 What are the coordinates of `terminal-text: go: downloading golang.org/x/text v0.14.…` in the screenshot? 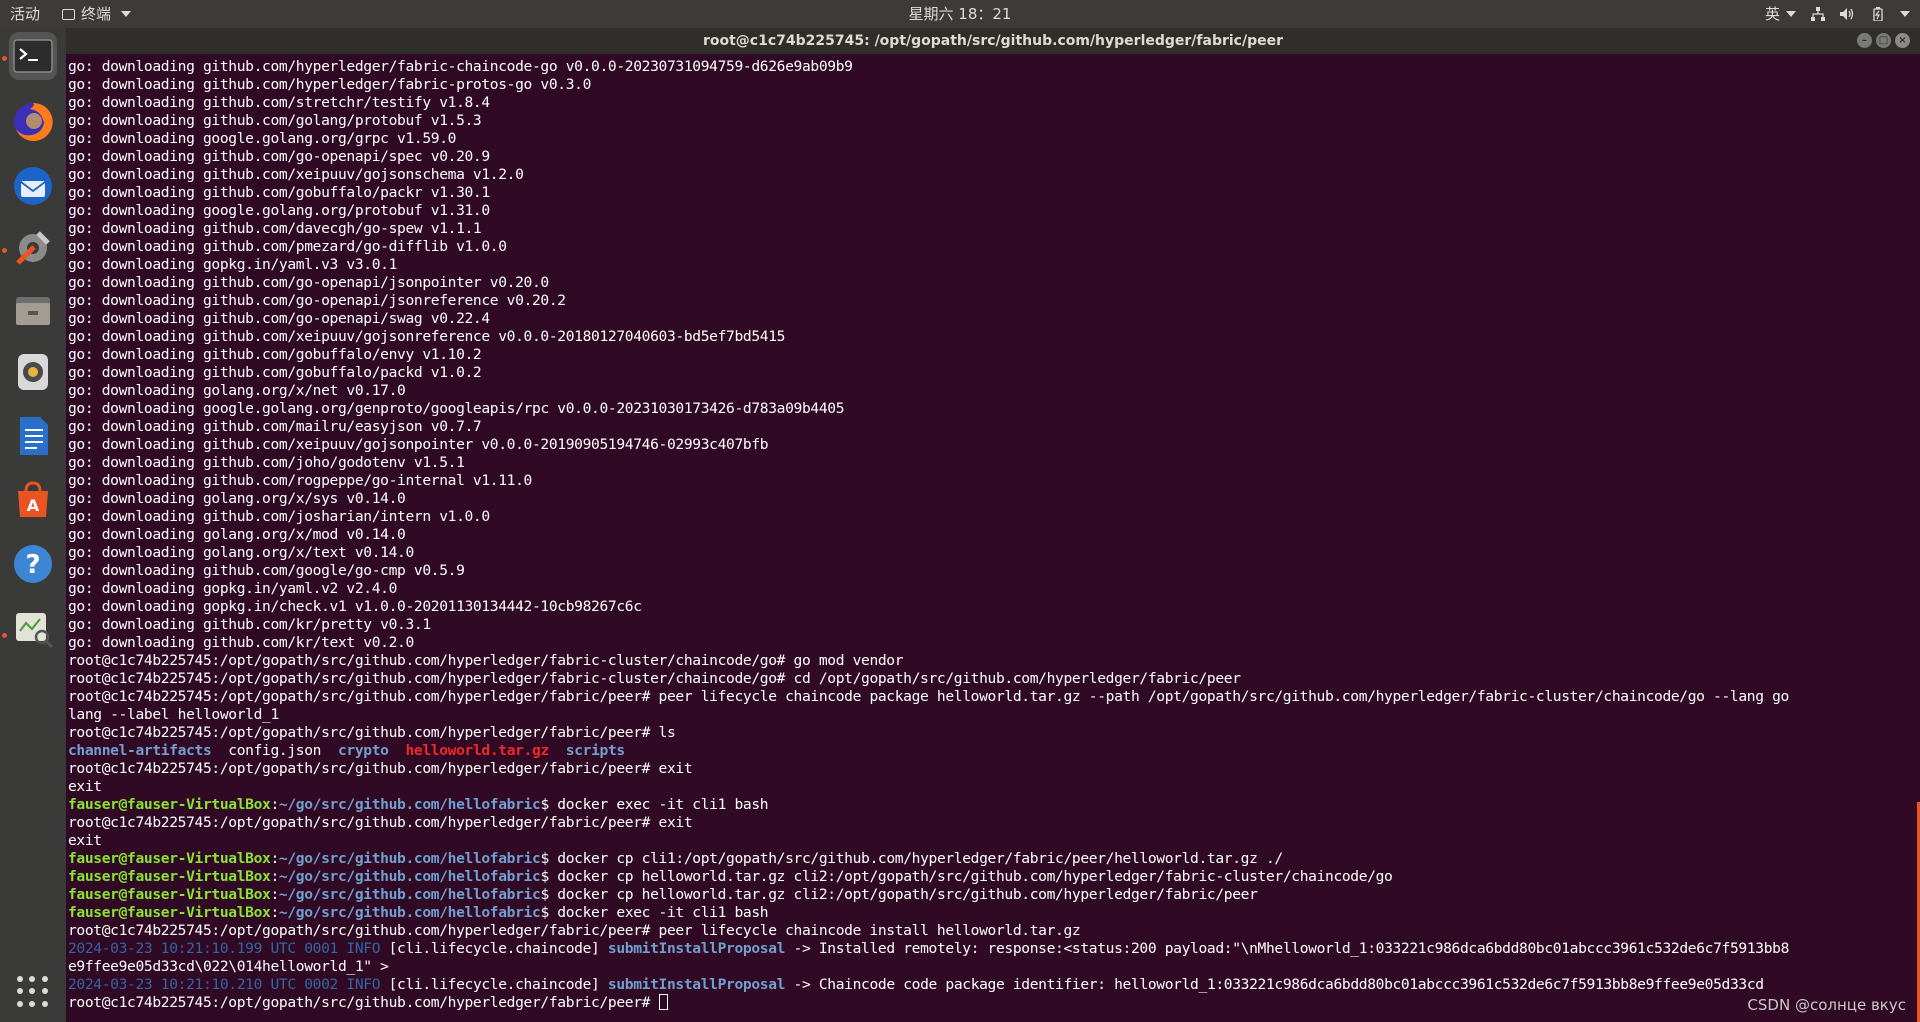 It's located at (241, 552).